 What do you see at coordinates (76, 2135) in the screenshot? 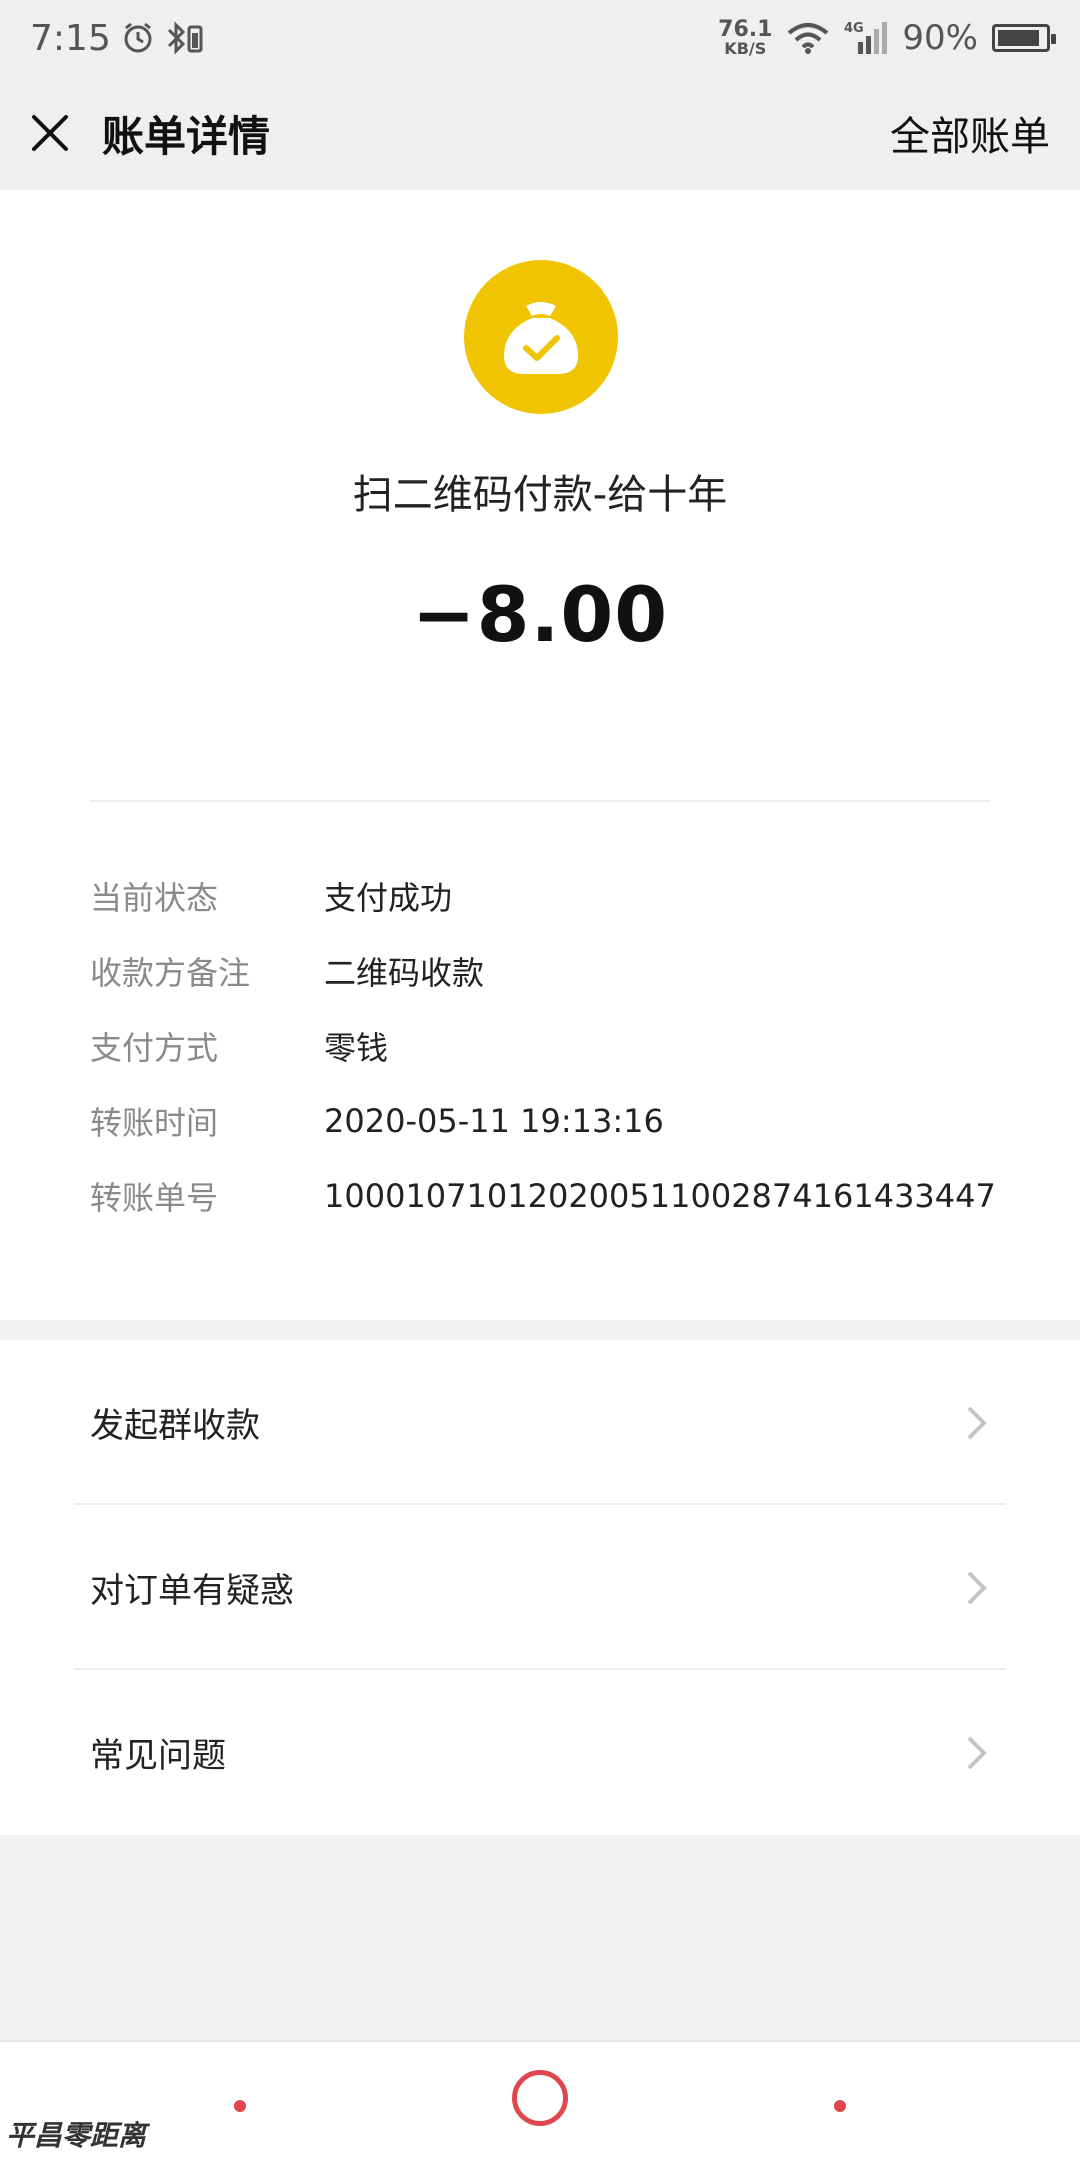
I see `watermark-logo: 平昌零距离` at bounding box center [76, 2135].